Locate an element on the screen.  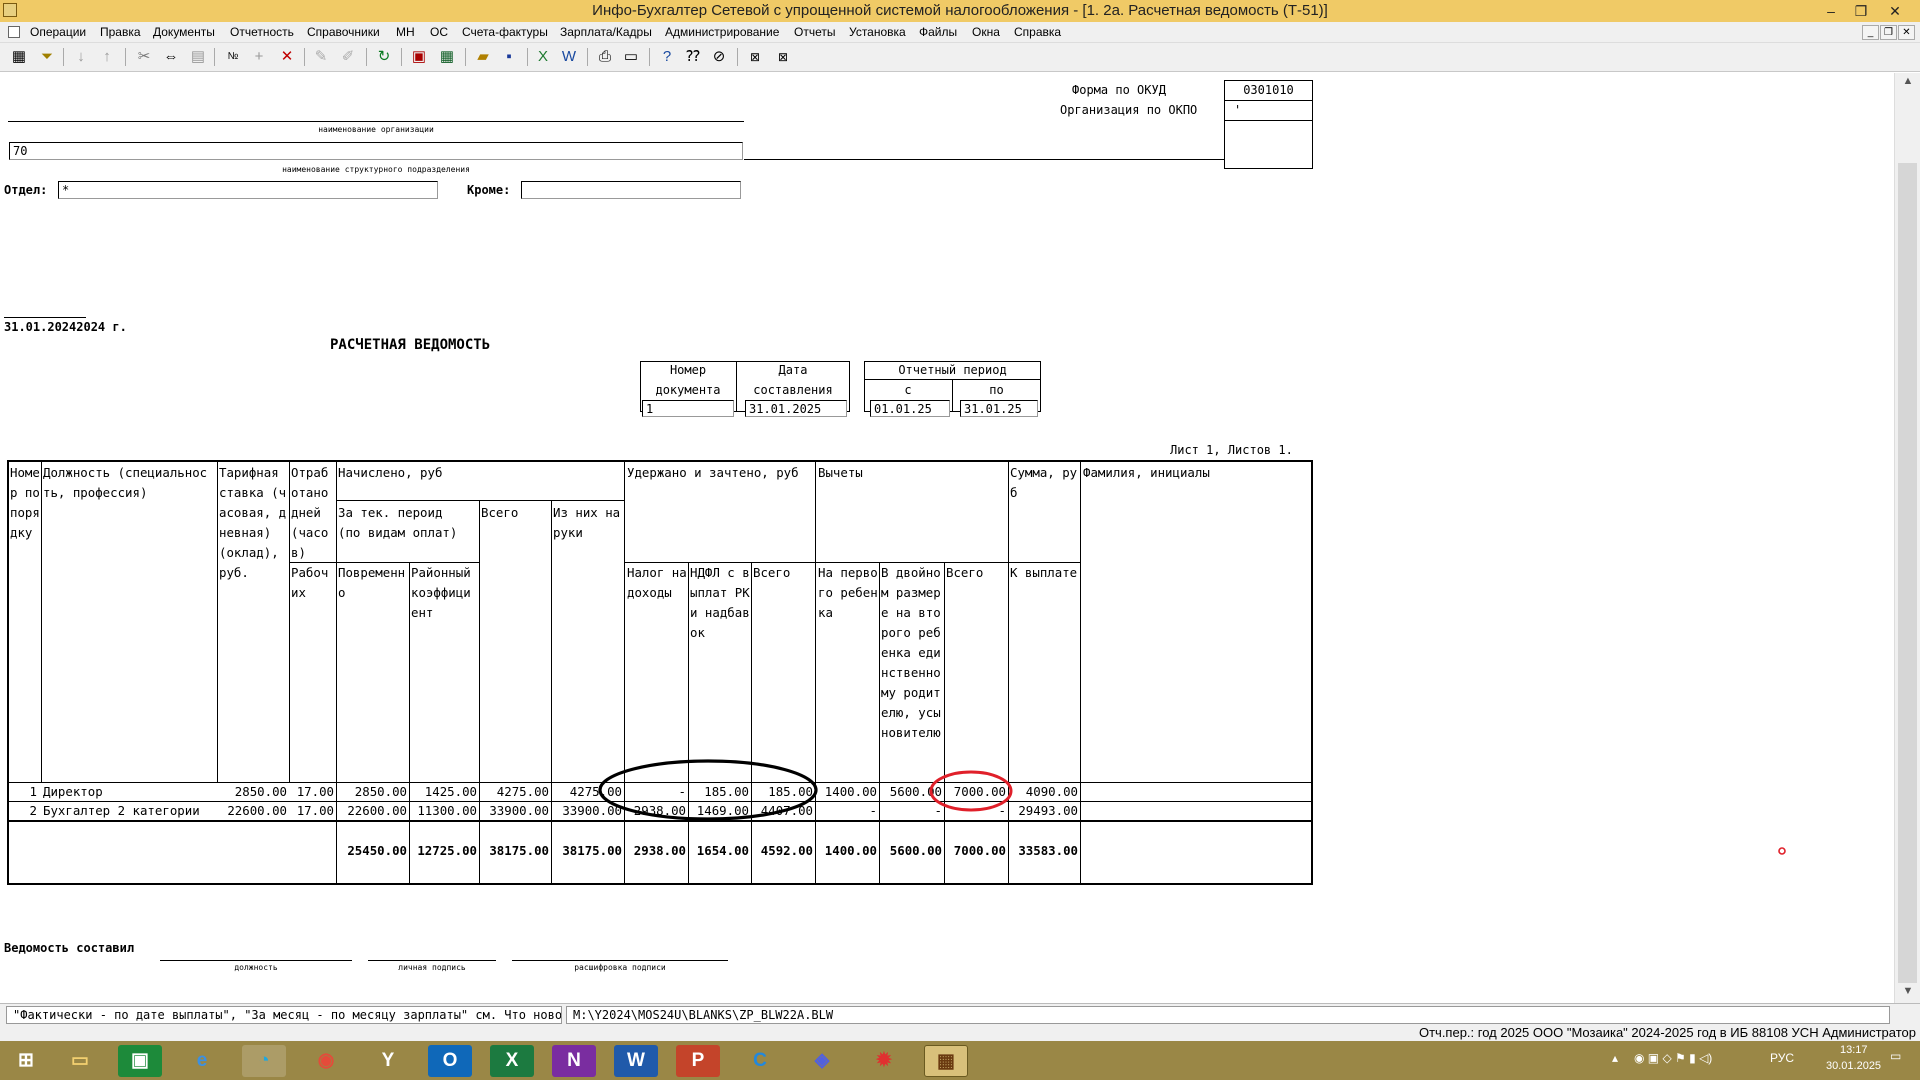
antivirus-icon: ✹ is located at coordinates (884, 1061).